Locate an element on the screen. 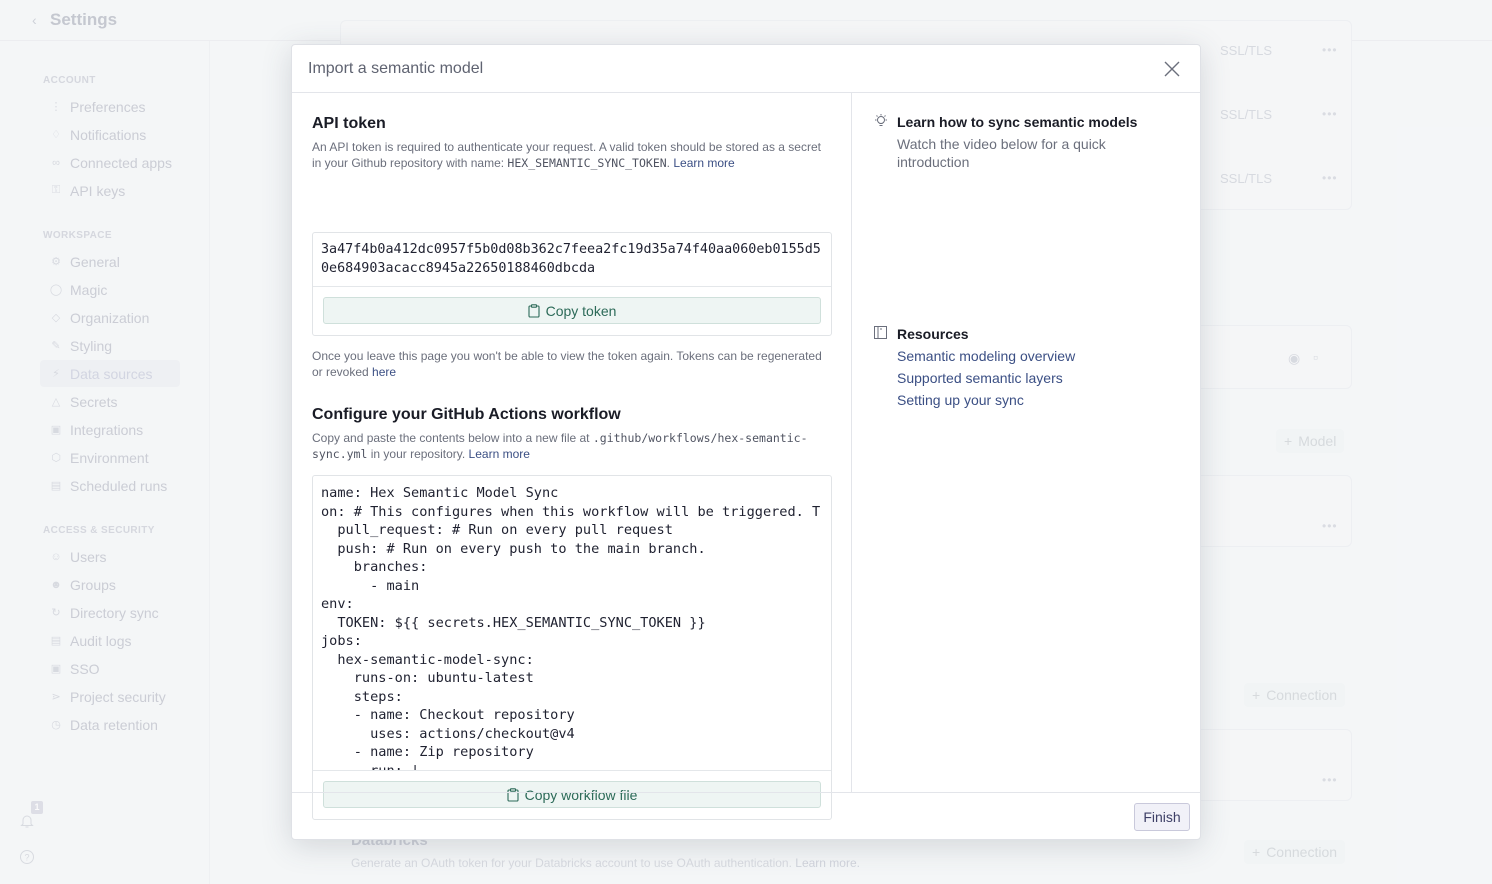 Image resolution: width=1492 pixels, height=884 pixels. resource-link-supported-layers: Supported semantic layers is located at coordinates (980, 378).